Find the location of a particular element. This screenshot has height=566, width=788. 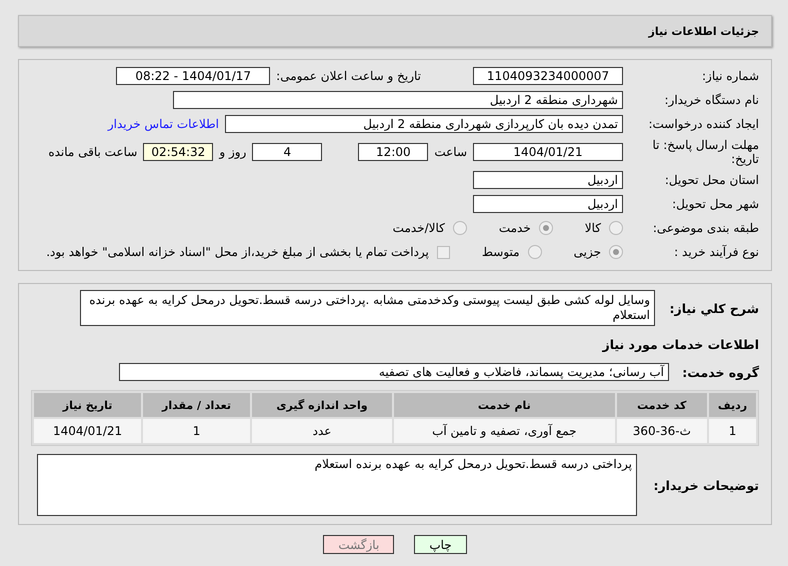

table-cell: عدد is located at coordinates (322, 431).